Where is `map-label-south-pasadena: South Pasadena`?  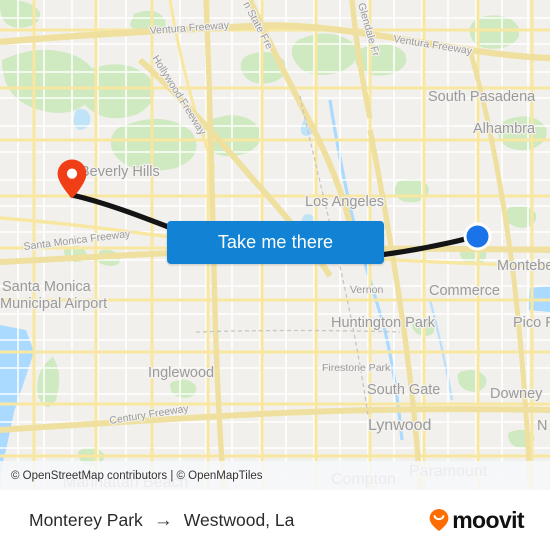 map-label-south-pasadena: South Pasadena is located at coordinates (482, 97).